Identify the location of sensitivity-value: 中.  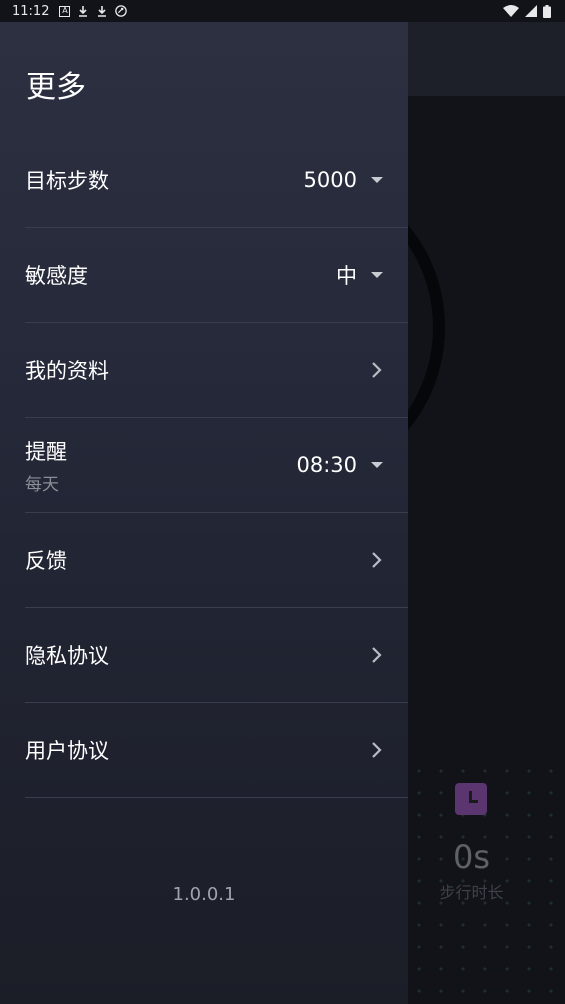
(346, 276).